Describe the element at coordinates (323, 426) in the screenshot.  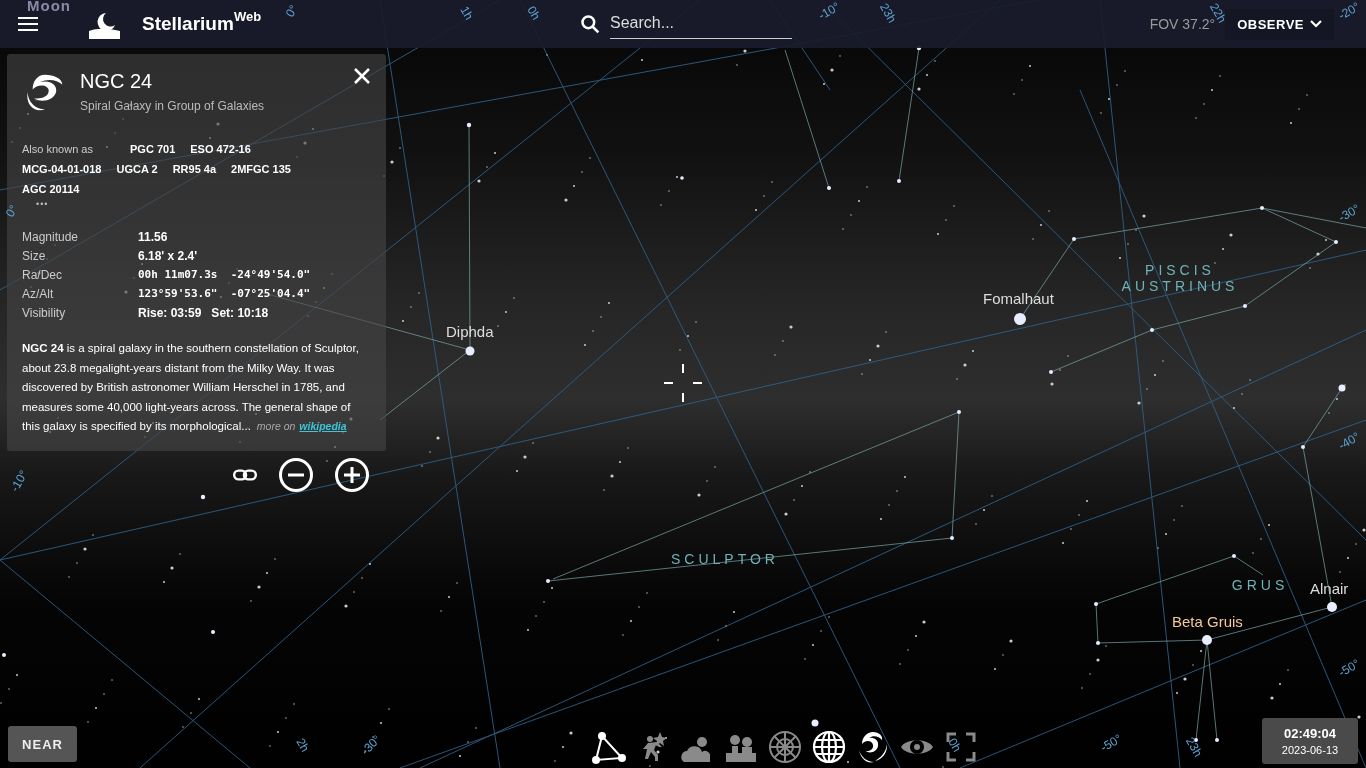
I see `wikipedia-link: wikipedia` at that location.